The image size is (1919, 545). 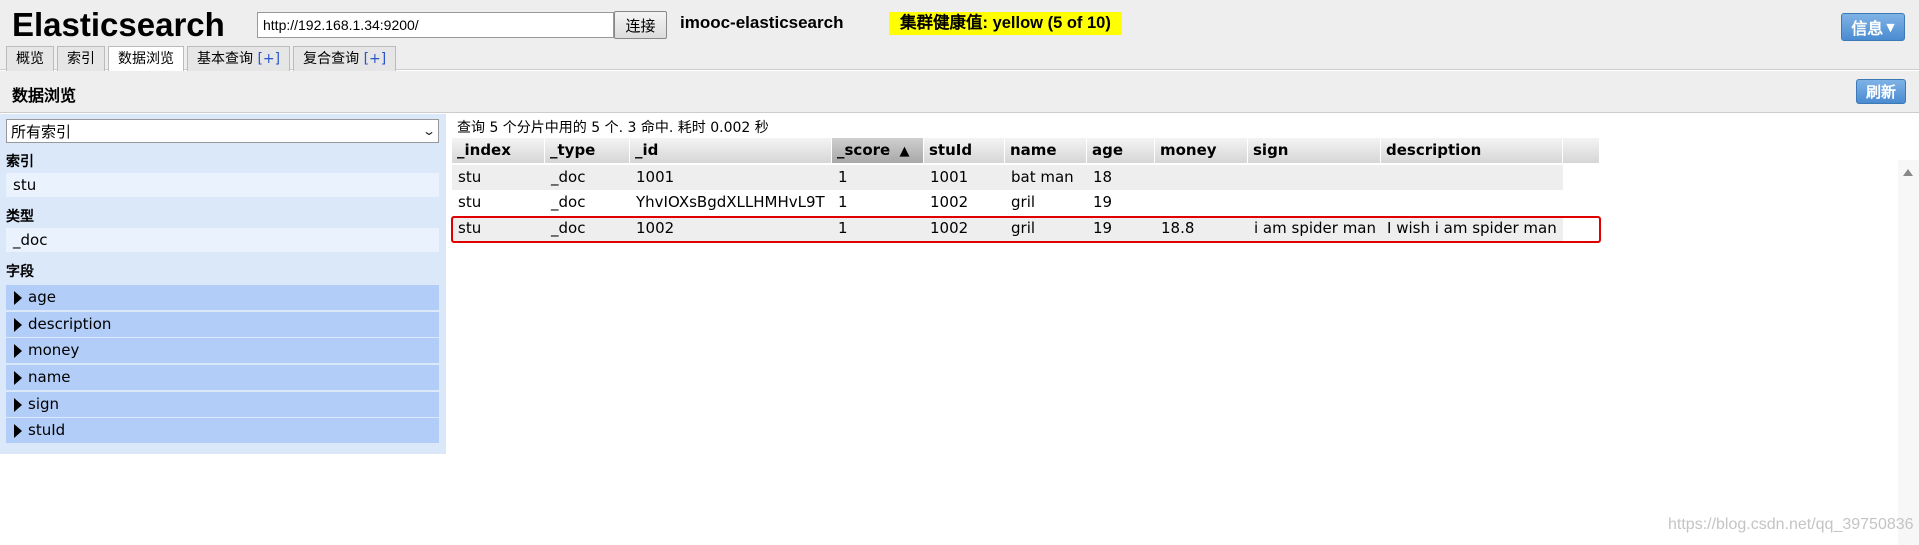 What do you see at coordinates (964, 150) in the screenshot?
I see `column-header-stuid: stuId` at bounding box center [964, 150].